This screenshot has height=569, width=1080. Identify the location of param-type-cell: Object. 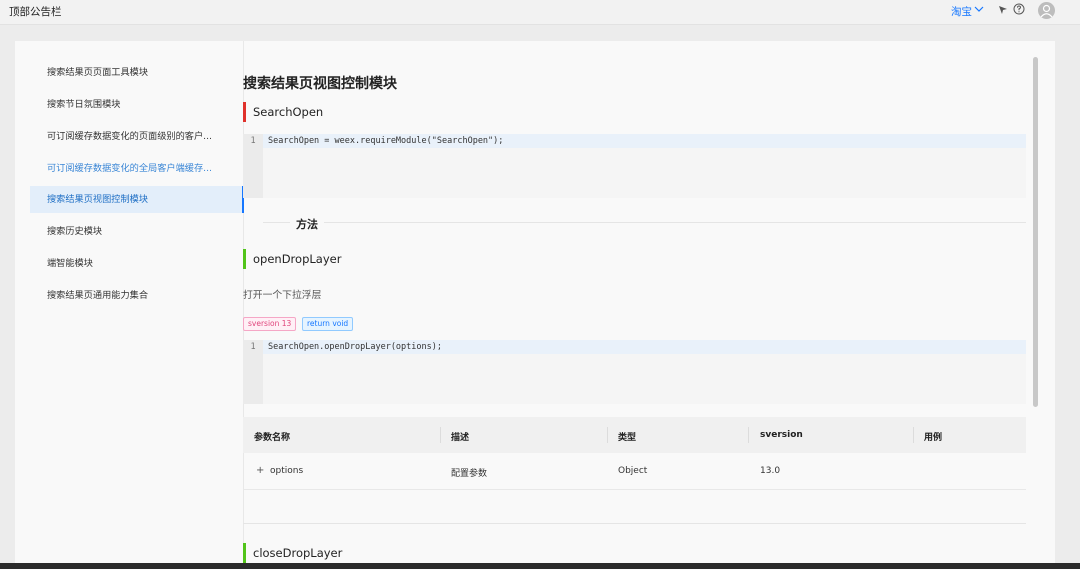
(633, 471).